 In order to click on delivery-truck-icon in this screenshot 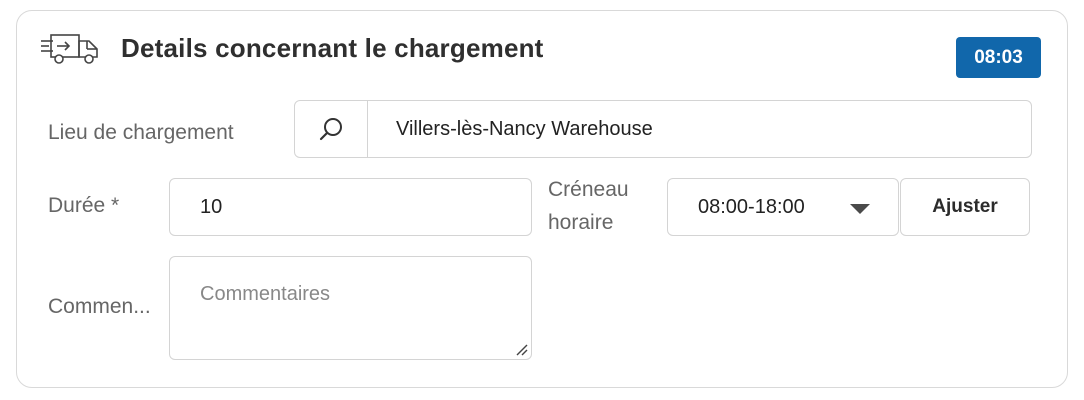, I will do `click(69, 49)`.